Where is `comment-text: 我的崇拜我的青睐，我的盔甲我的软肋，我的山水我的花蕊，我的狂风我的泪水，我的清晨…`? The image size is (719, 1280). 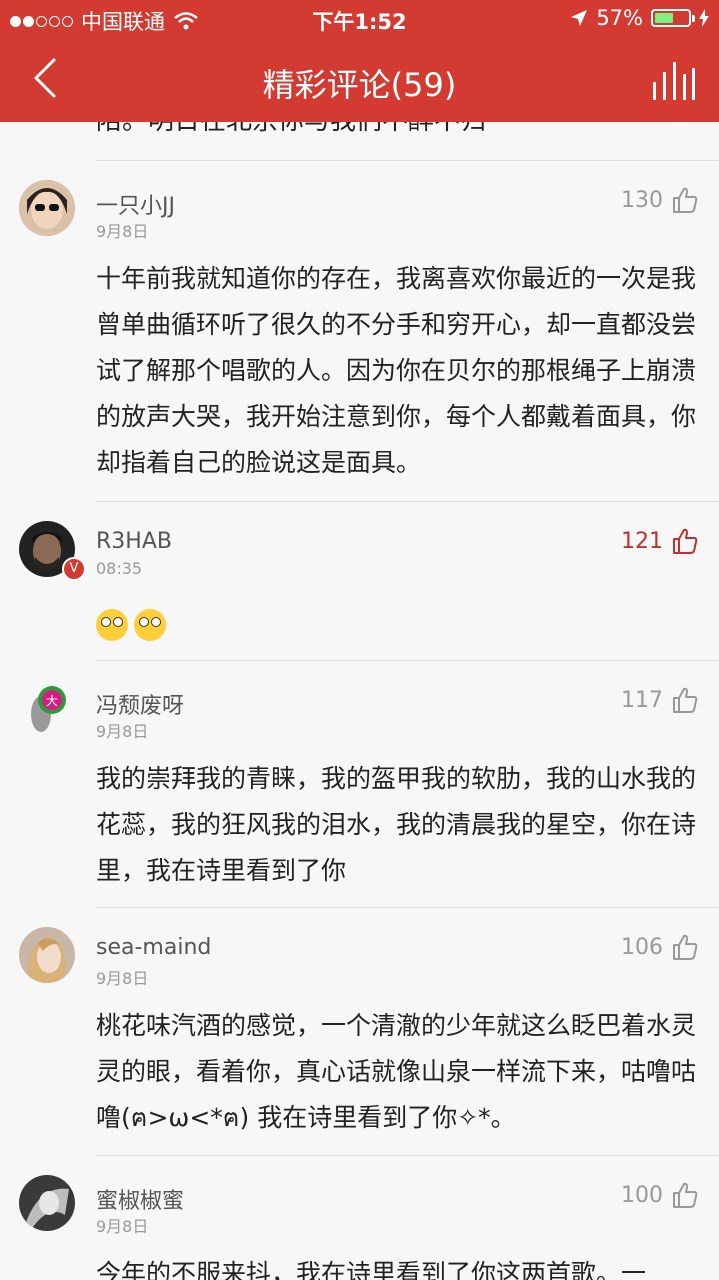
comment-text: 我的崇拜我的青睐，我的盔甲我的软肋，我的山水我的花蕊，我的狂风我的泪水，我的清晨… is located at coordinates (396, 824).